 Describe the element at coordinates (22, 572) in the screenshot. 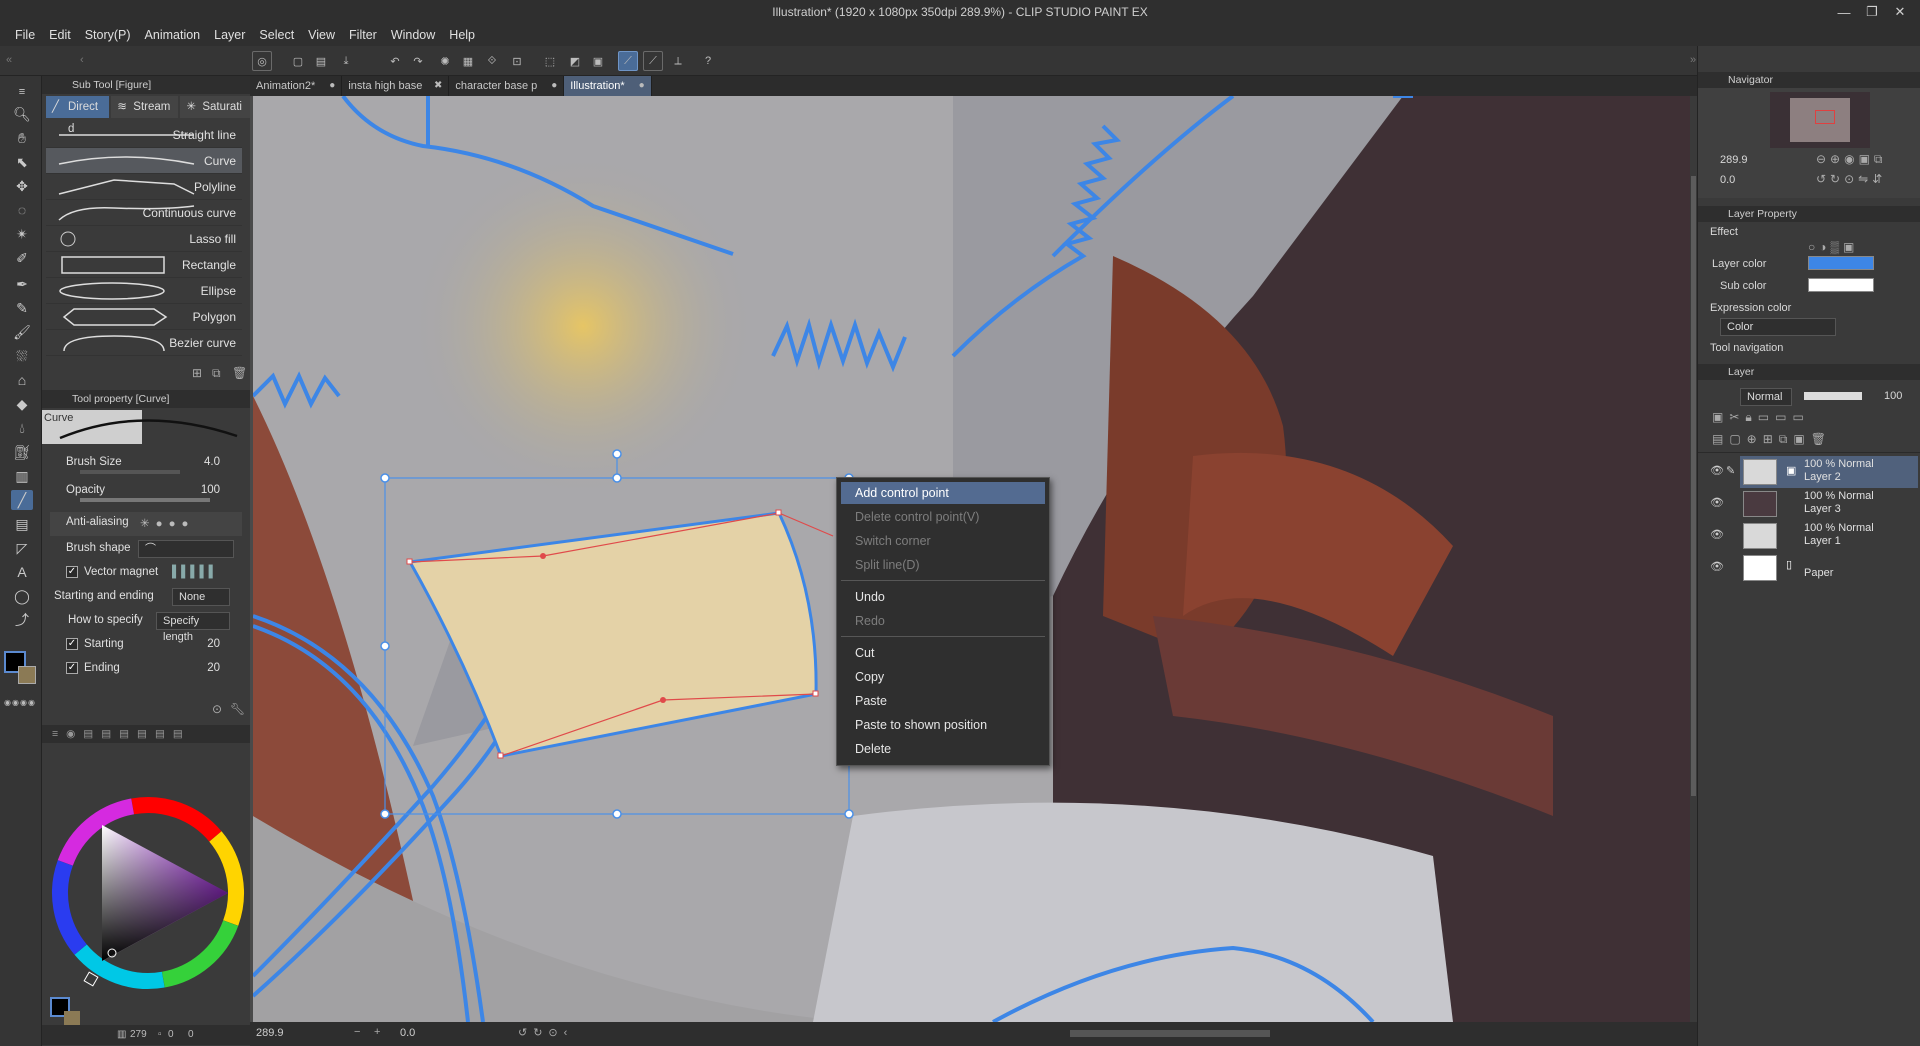

I see `text-tool-icon: A` at that location.